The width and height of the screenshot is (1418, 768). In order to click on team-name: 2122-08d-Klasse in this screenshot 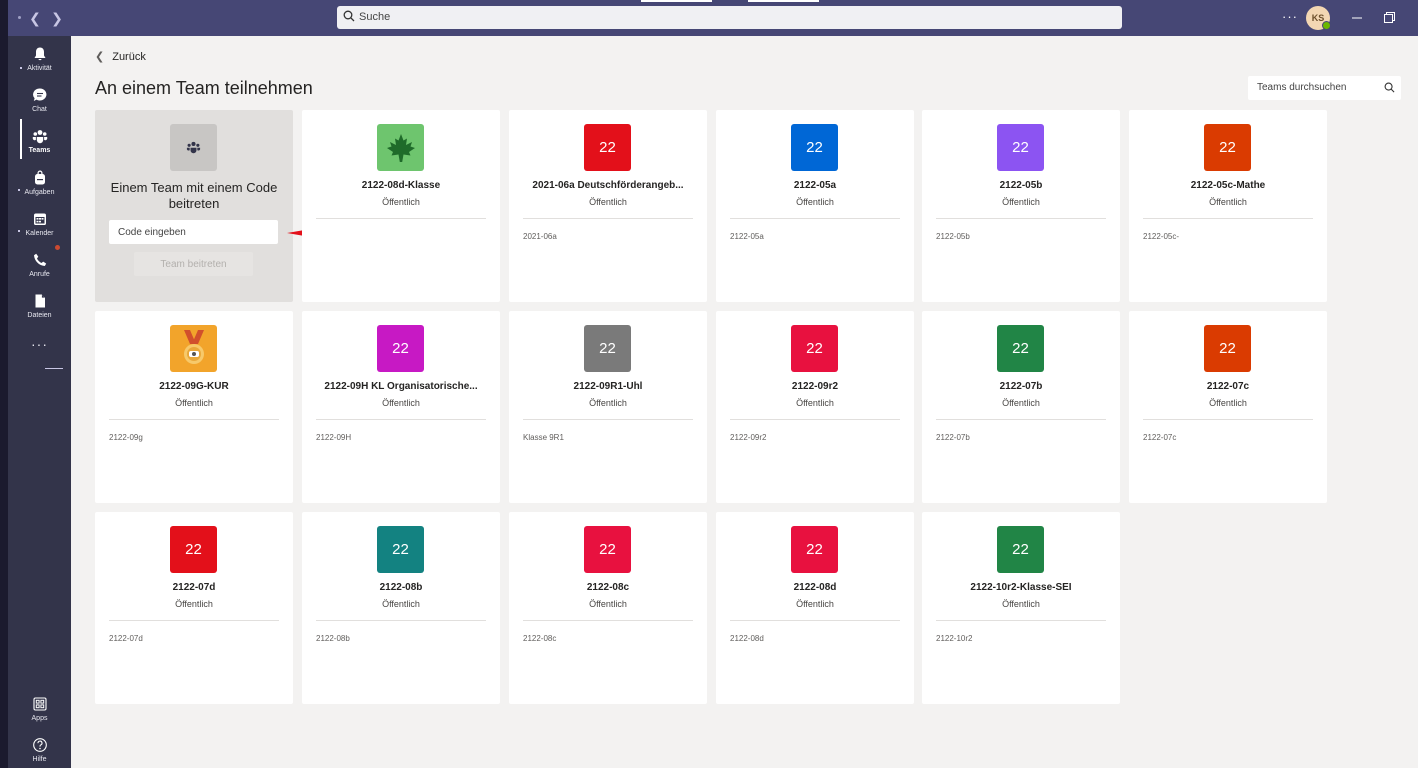, I will do `click(401, 185)`.